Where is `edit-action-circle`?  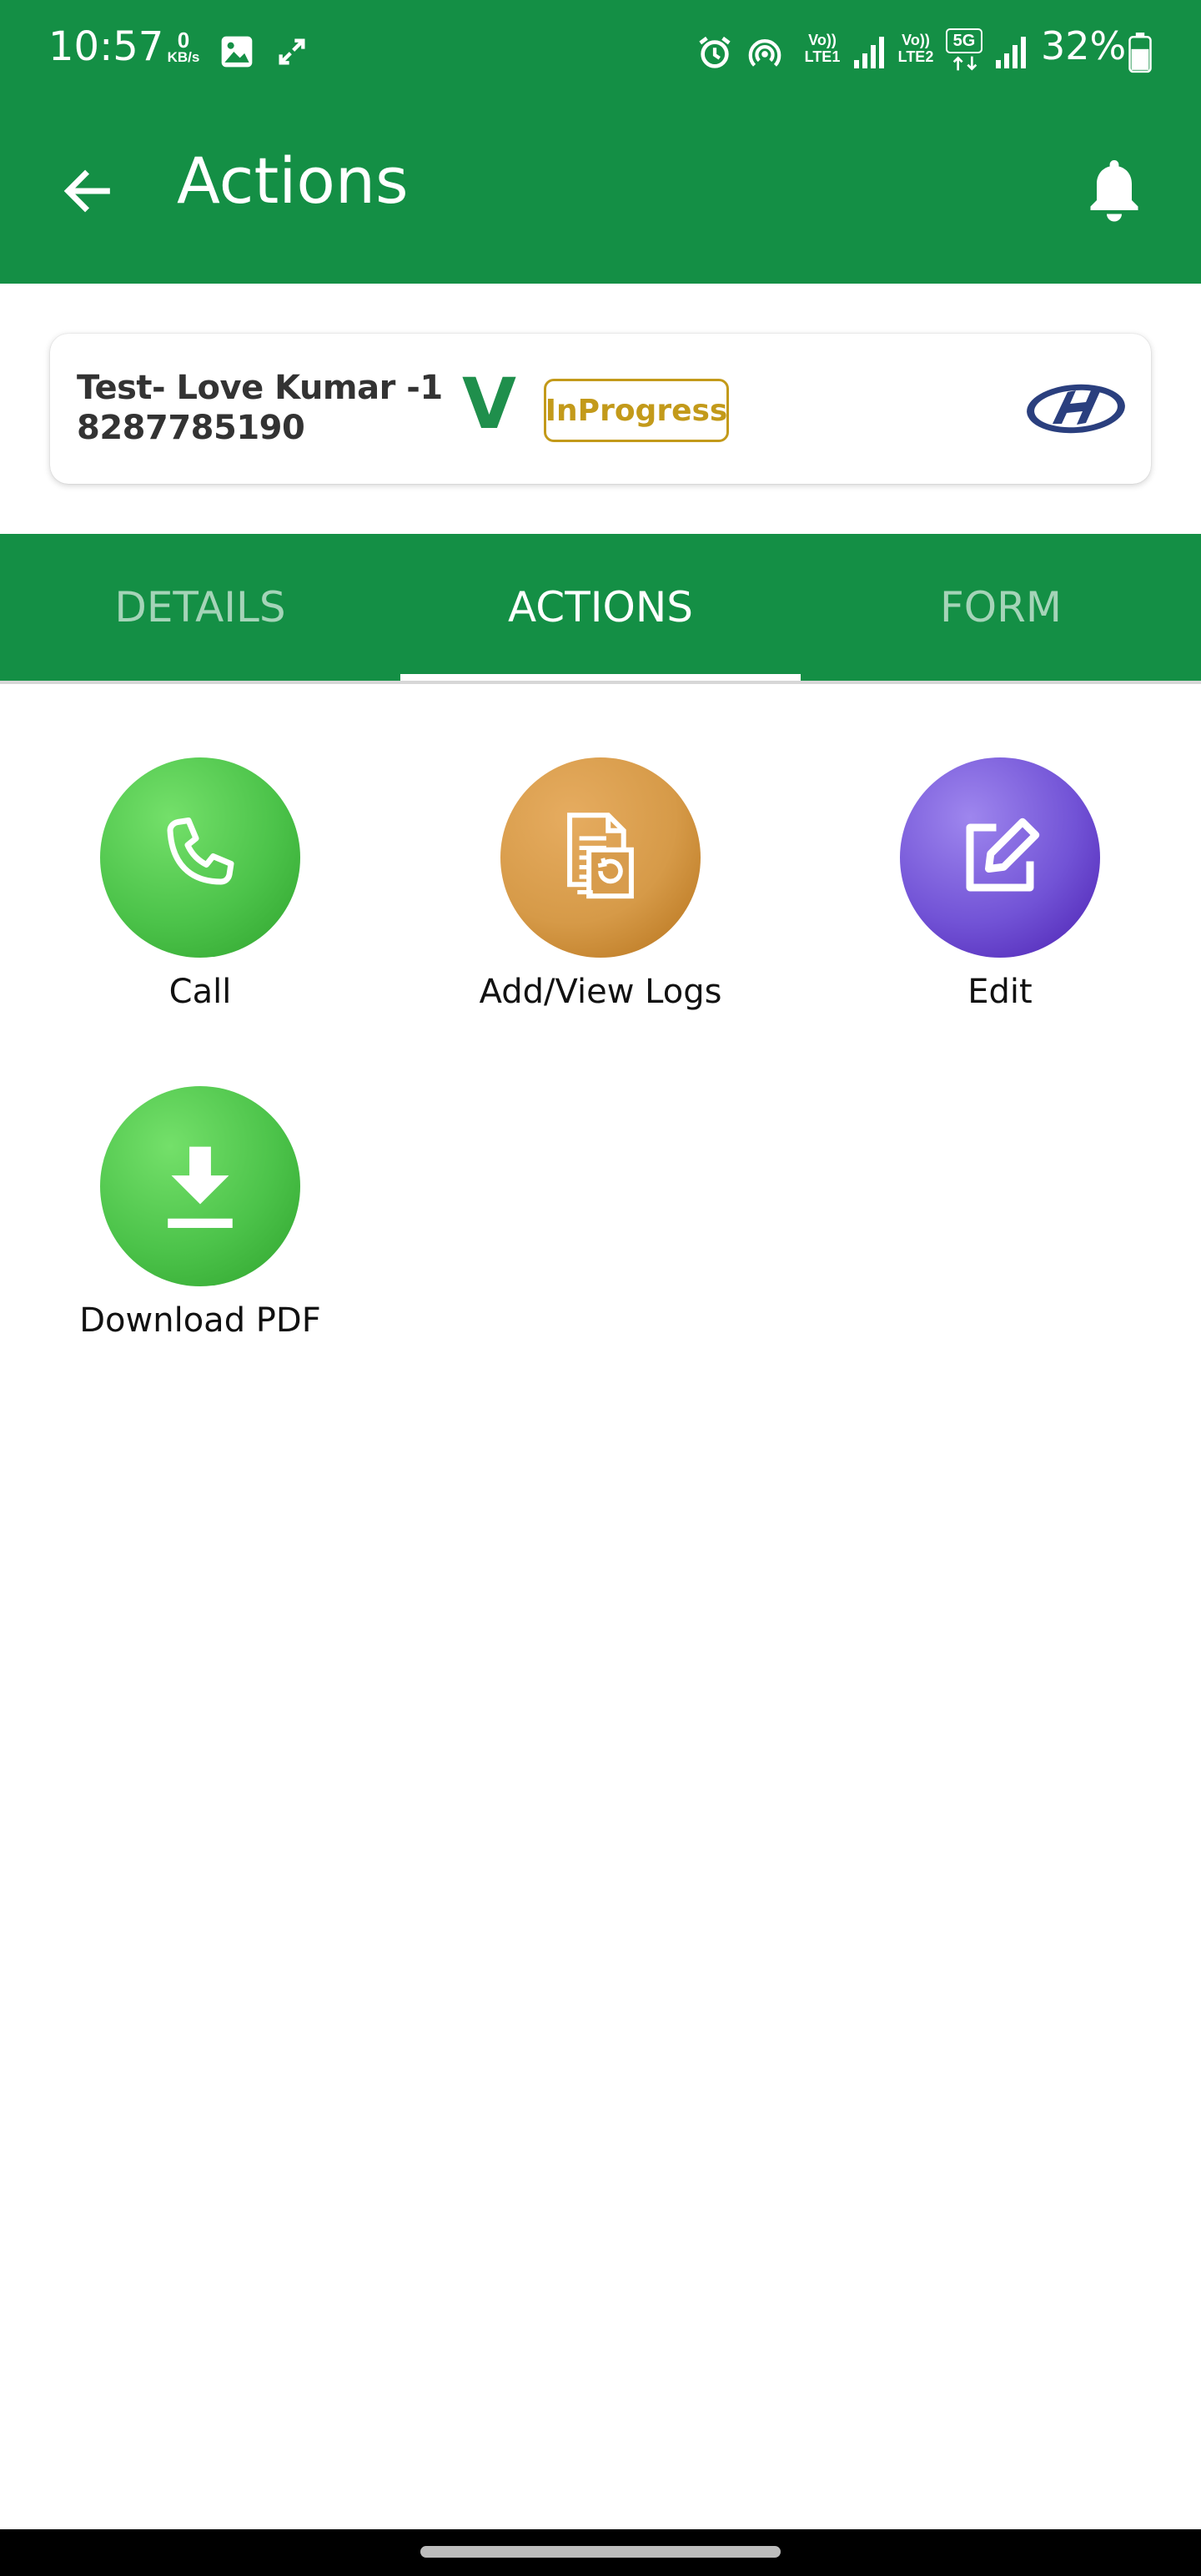 edit-action-circle is located at coordinates (1000, 857).